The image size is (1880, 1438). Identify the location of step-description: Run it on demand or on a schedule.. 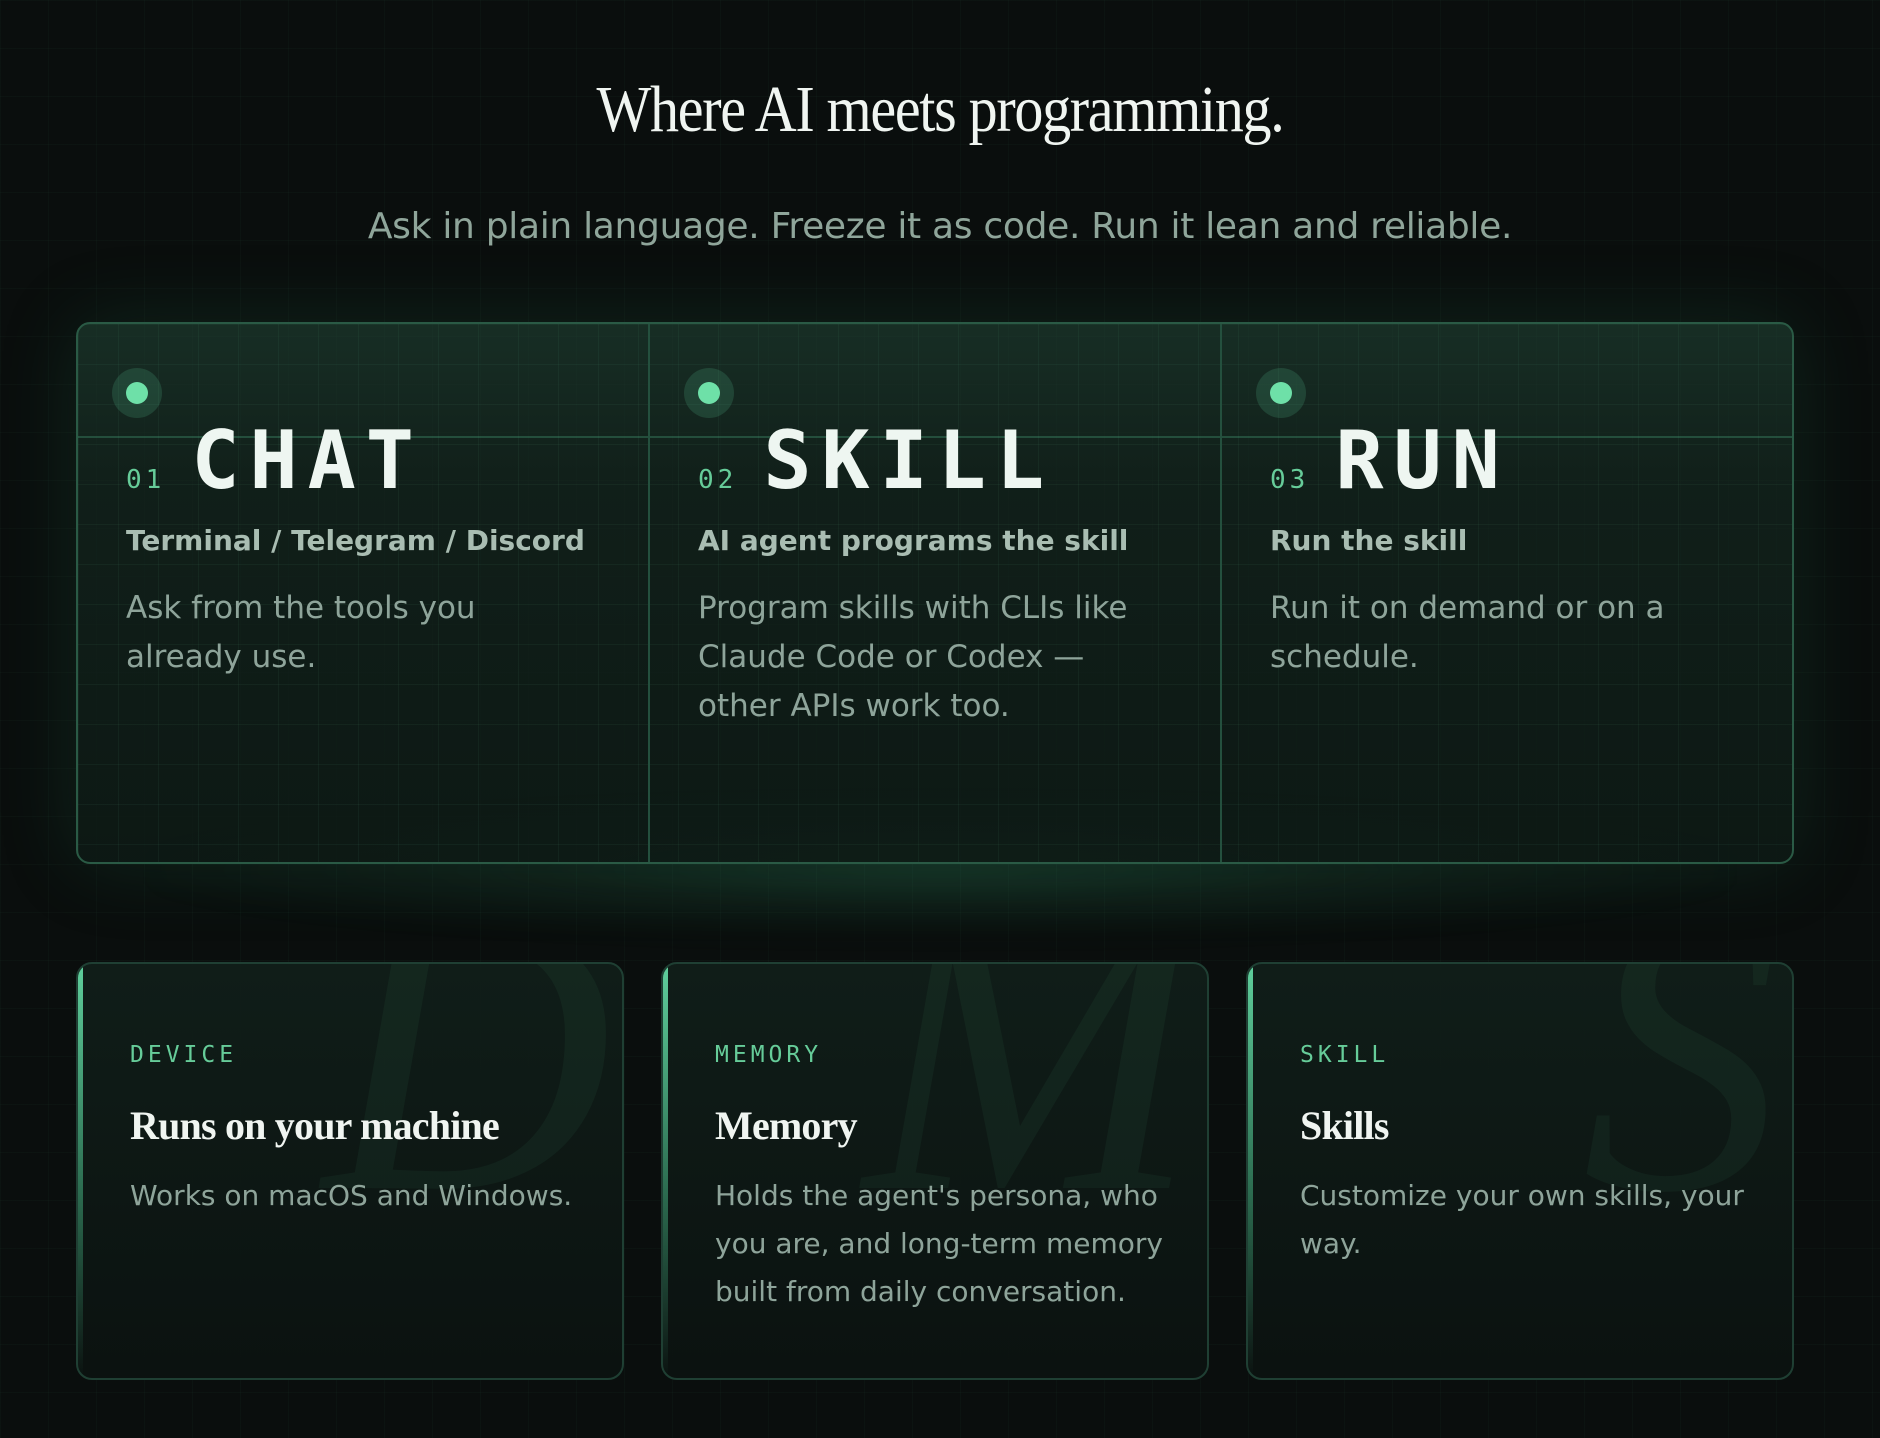
(1467, 632).